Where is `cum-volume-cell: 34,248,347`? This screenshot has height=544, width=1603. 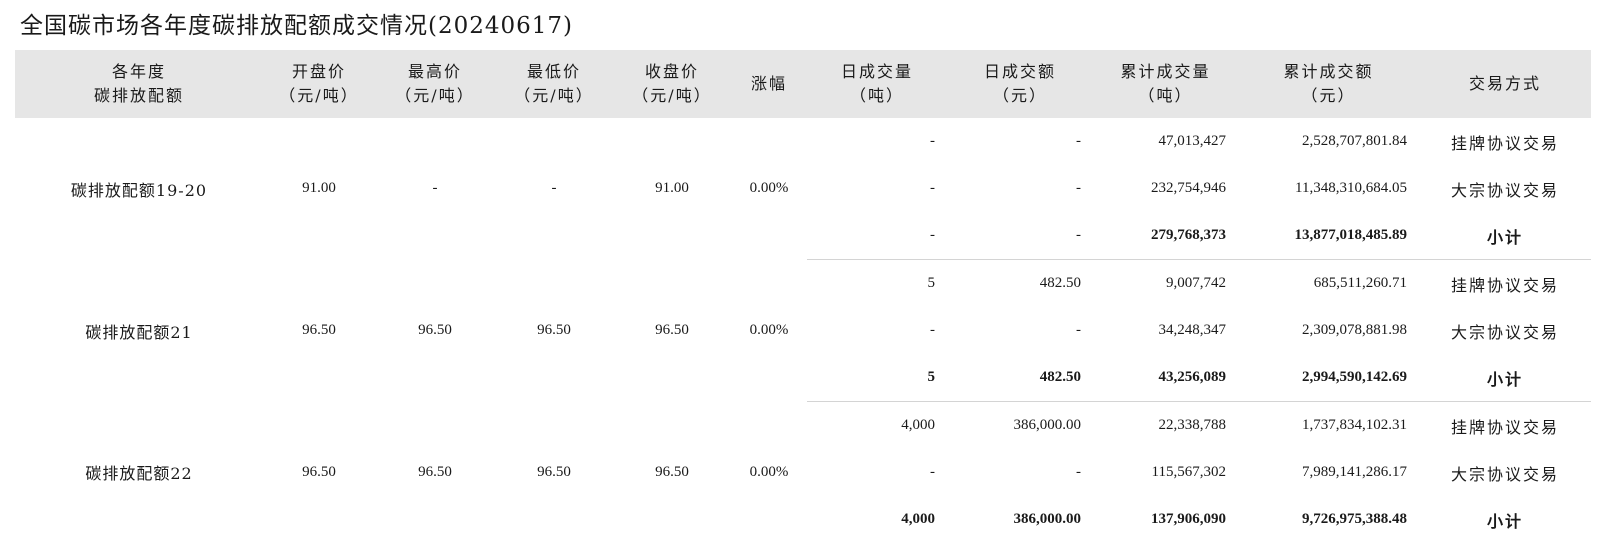
cum-volume-cell: 34,248,347 is located at coordinates (1192, 330).